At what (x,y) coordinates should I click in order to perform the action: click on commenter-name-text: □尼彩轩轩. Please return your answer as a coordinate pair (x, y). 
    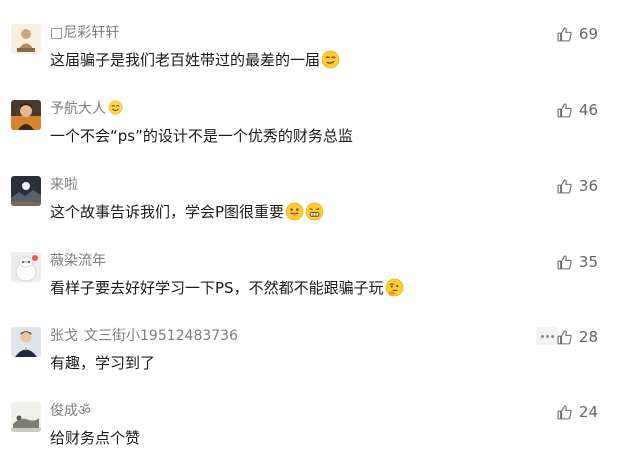
    Looking at the image, I should click on (85, 33).